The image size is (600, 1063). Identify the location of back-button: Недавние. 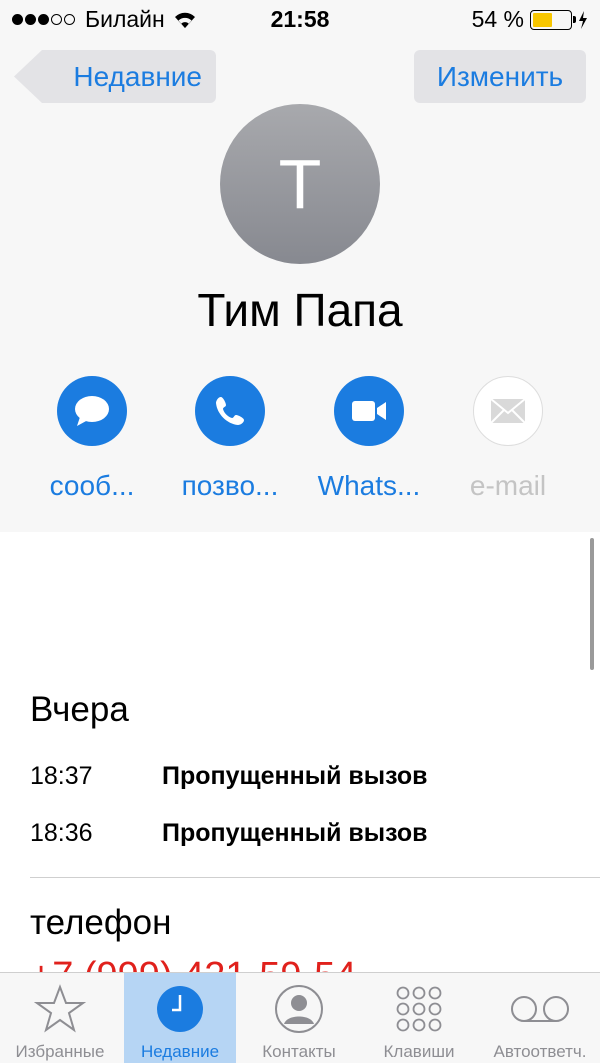
(115, 76).